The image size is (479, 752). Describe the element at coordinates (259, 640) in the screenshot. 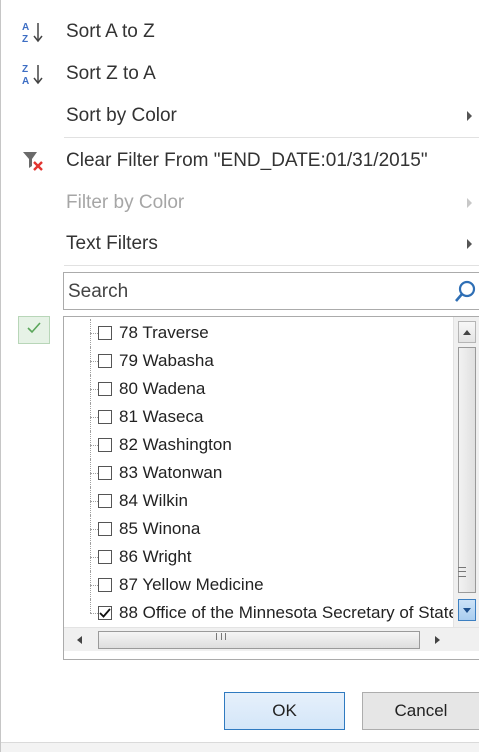

I see `horizontal-scroll-thumb` at that location.